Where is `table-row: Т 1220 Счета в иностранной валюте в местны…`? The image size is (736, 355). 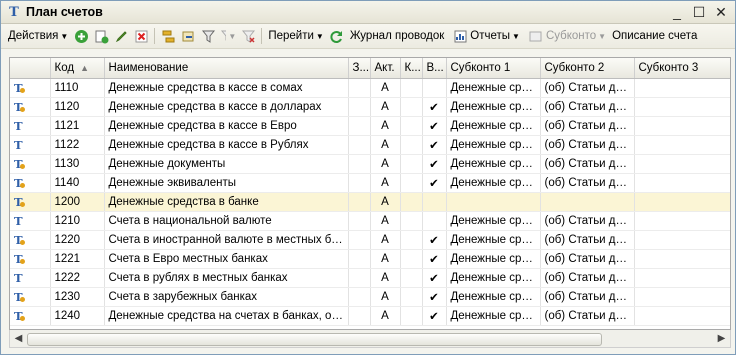 table-row: Т 1220 Счета в иностранной валюте в местны… is located at coordinates (370, 240).